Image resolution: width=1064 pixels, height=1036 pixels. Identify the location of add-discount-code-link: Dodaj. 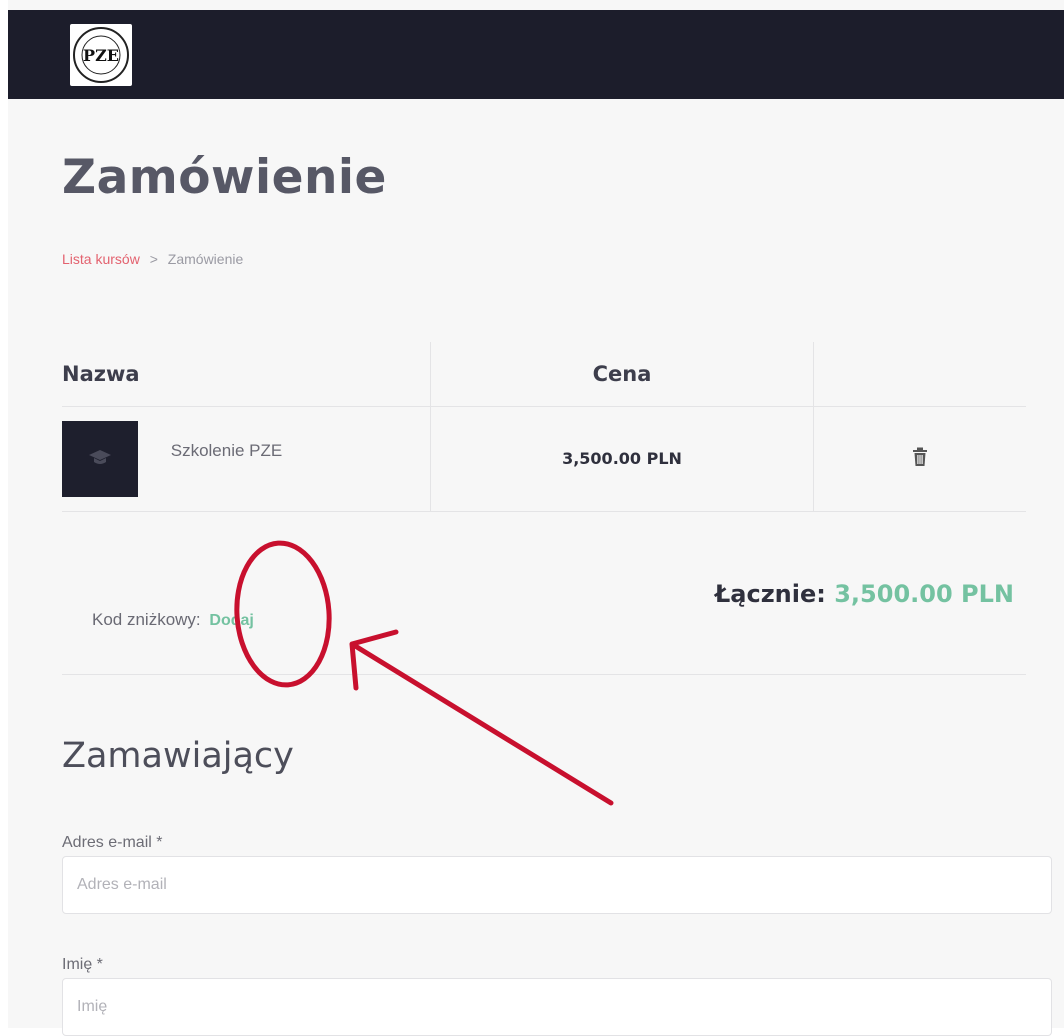
(231, 620).